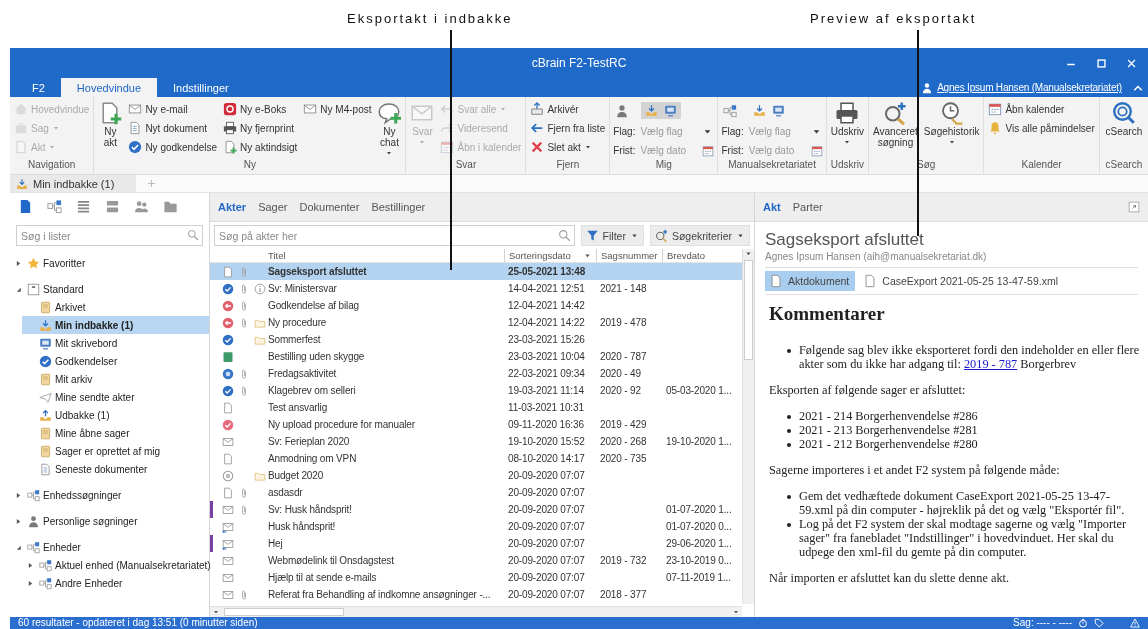  I want to click on ribbon-button: Ny akt, so click(110, 129).